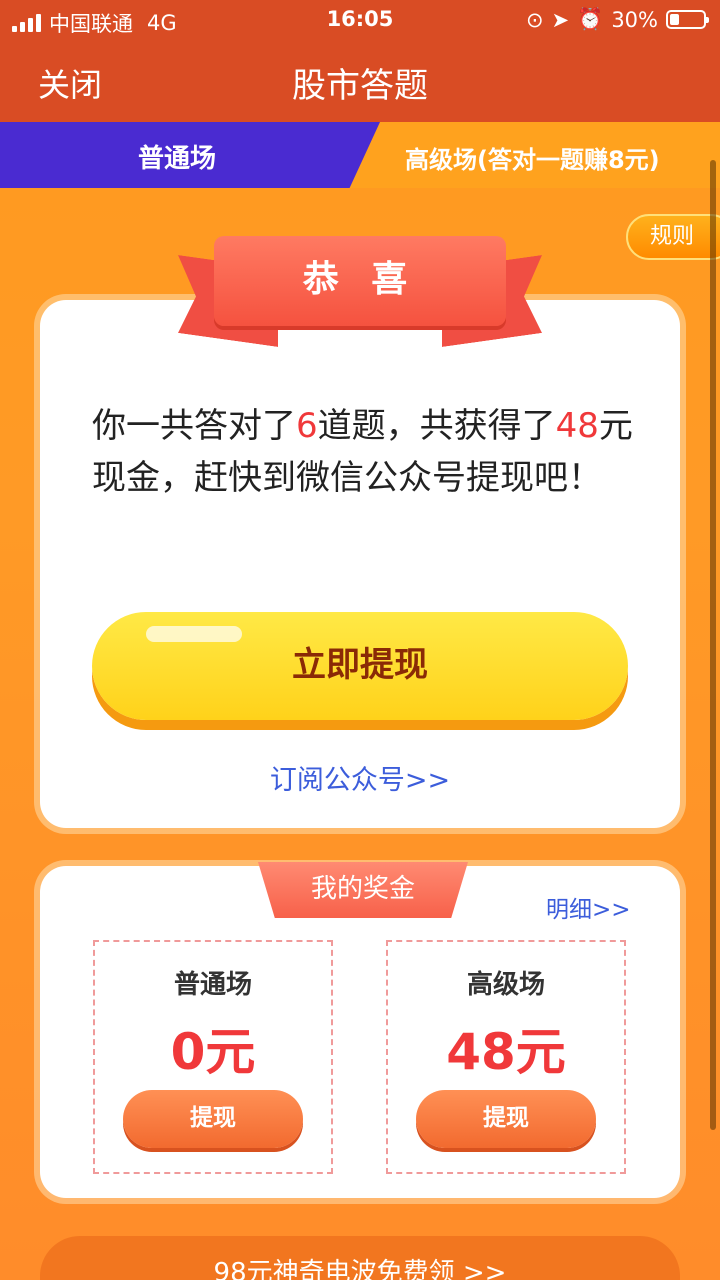 The width and height of the screenshot is (720, 1280). Describe the element at coordinates (505, 985) in the screenshot. I see `prize-box-title: 高级场` at that location.